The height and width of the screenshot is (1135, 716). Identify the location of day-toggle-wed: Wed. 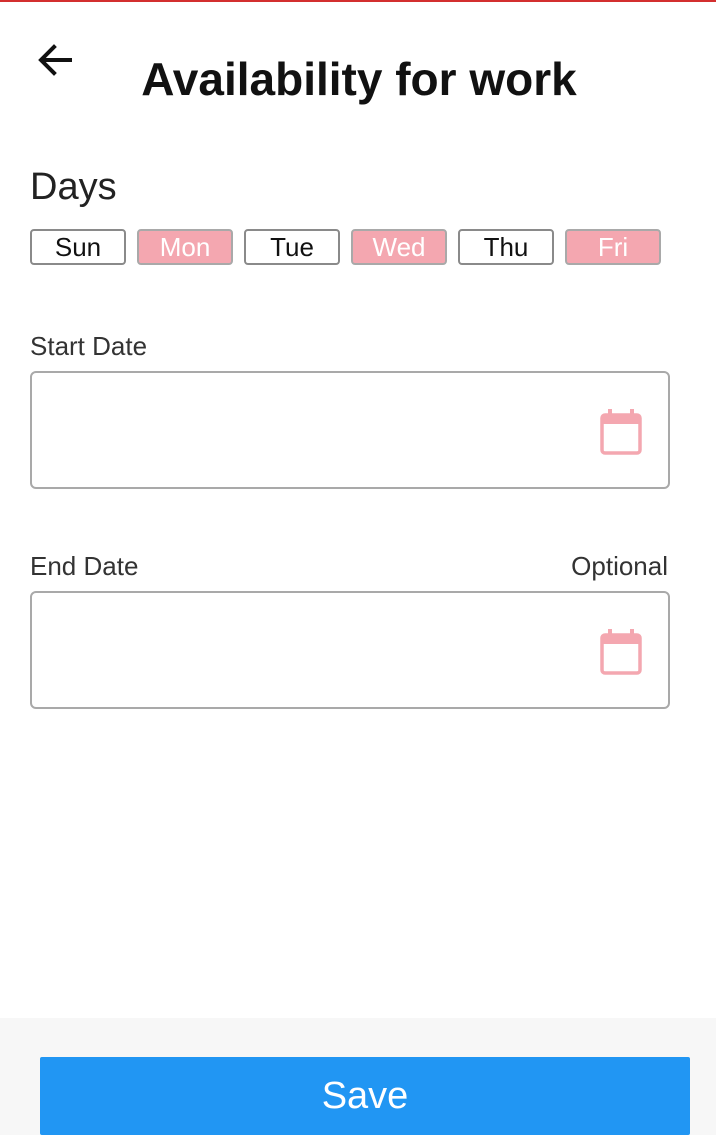
(399, 247).